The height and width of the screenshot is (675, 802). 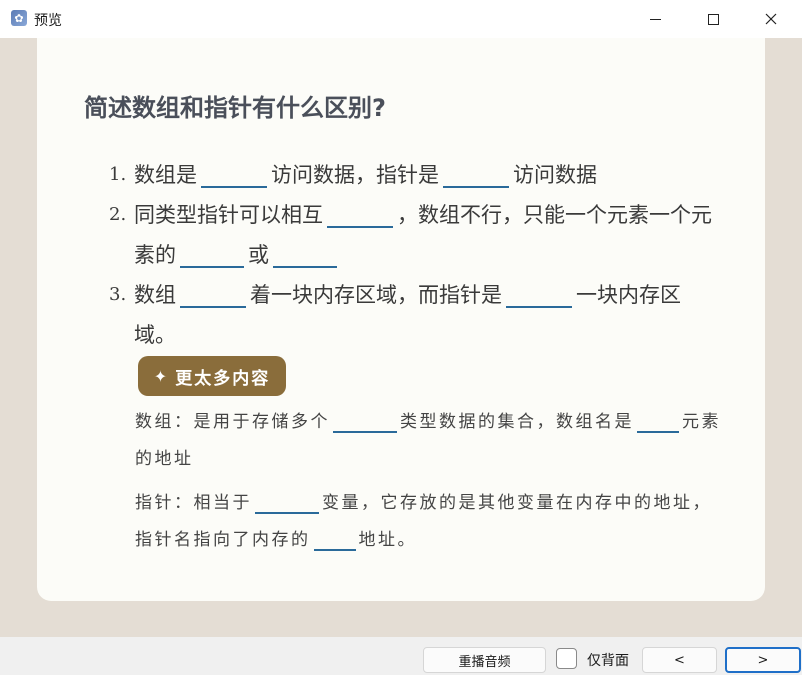 What do you see at coordinates (193, 503) in the screenshot?
I see `extra-text: 指针：相当于` at bounding box center [193, 503].